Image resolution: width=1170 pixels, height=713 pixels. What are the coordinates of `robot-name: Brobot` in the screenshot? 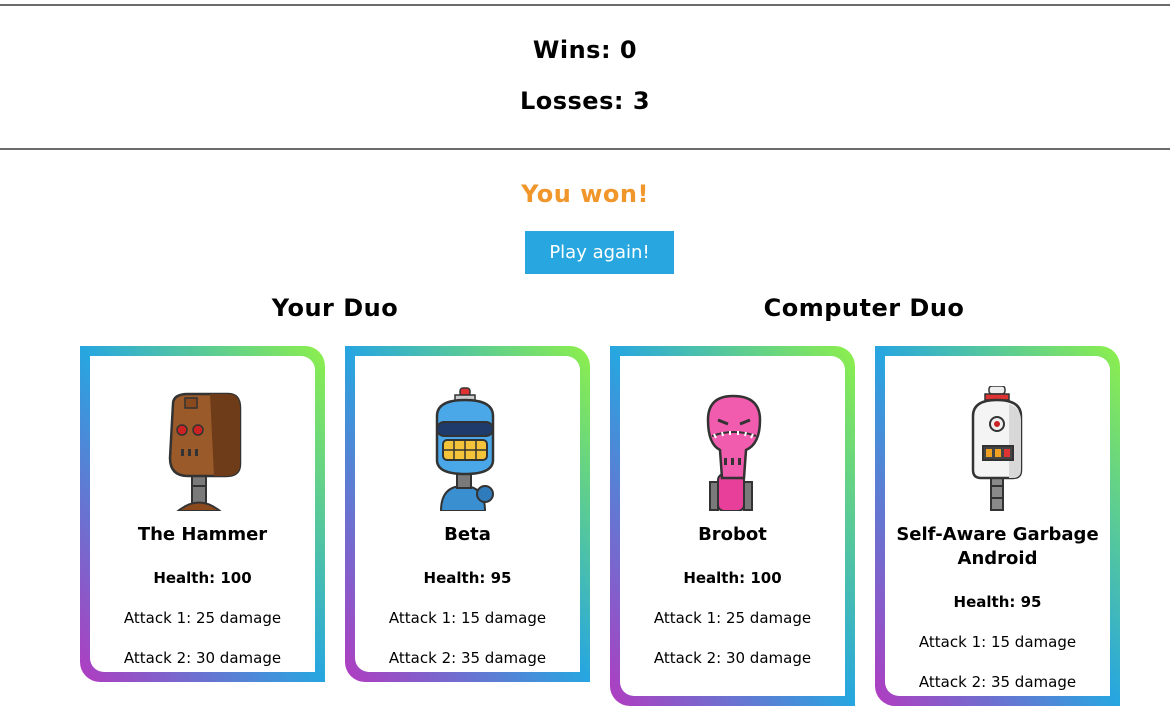 It's located at (732, 534).